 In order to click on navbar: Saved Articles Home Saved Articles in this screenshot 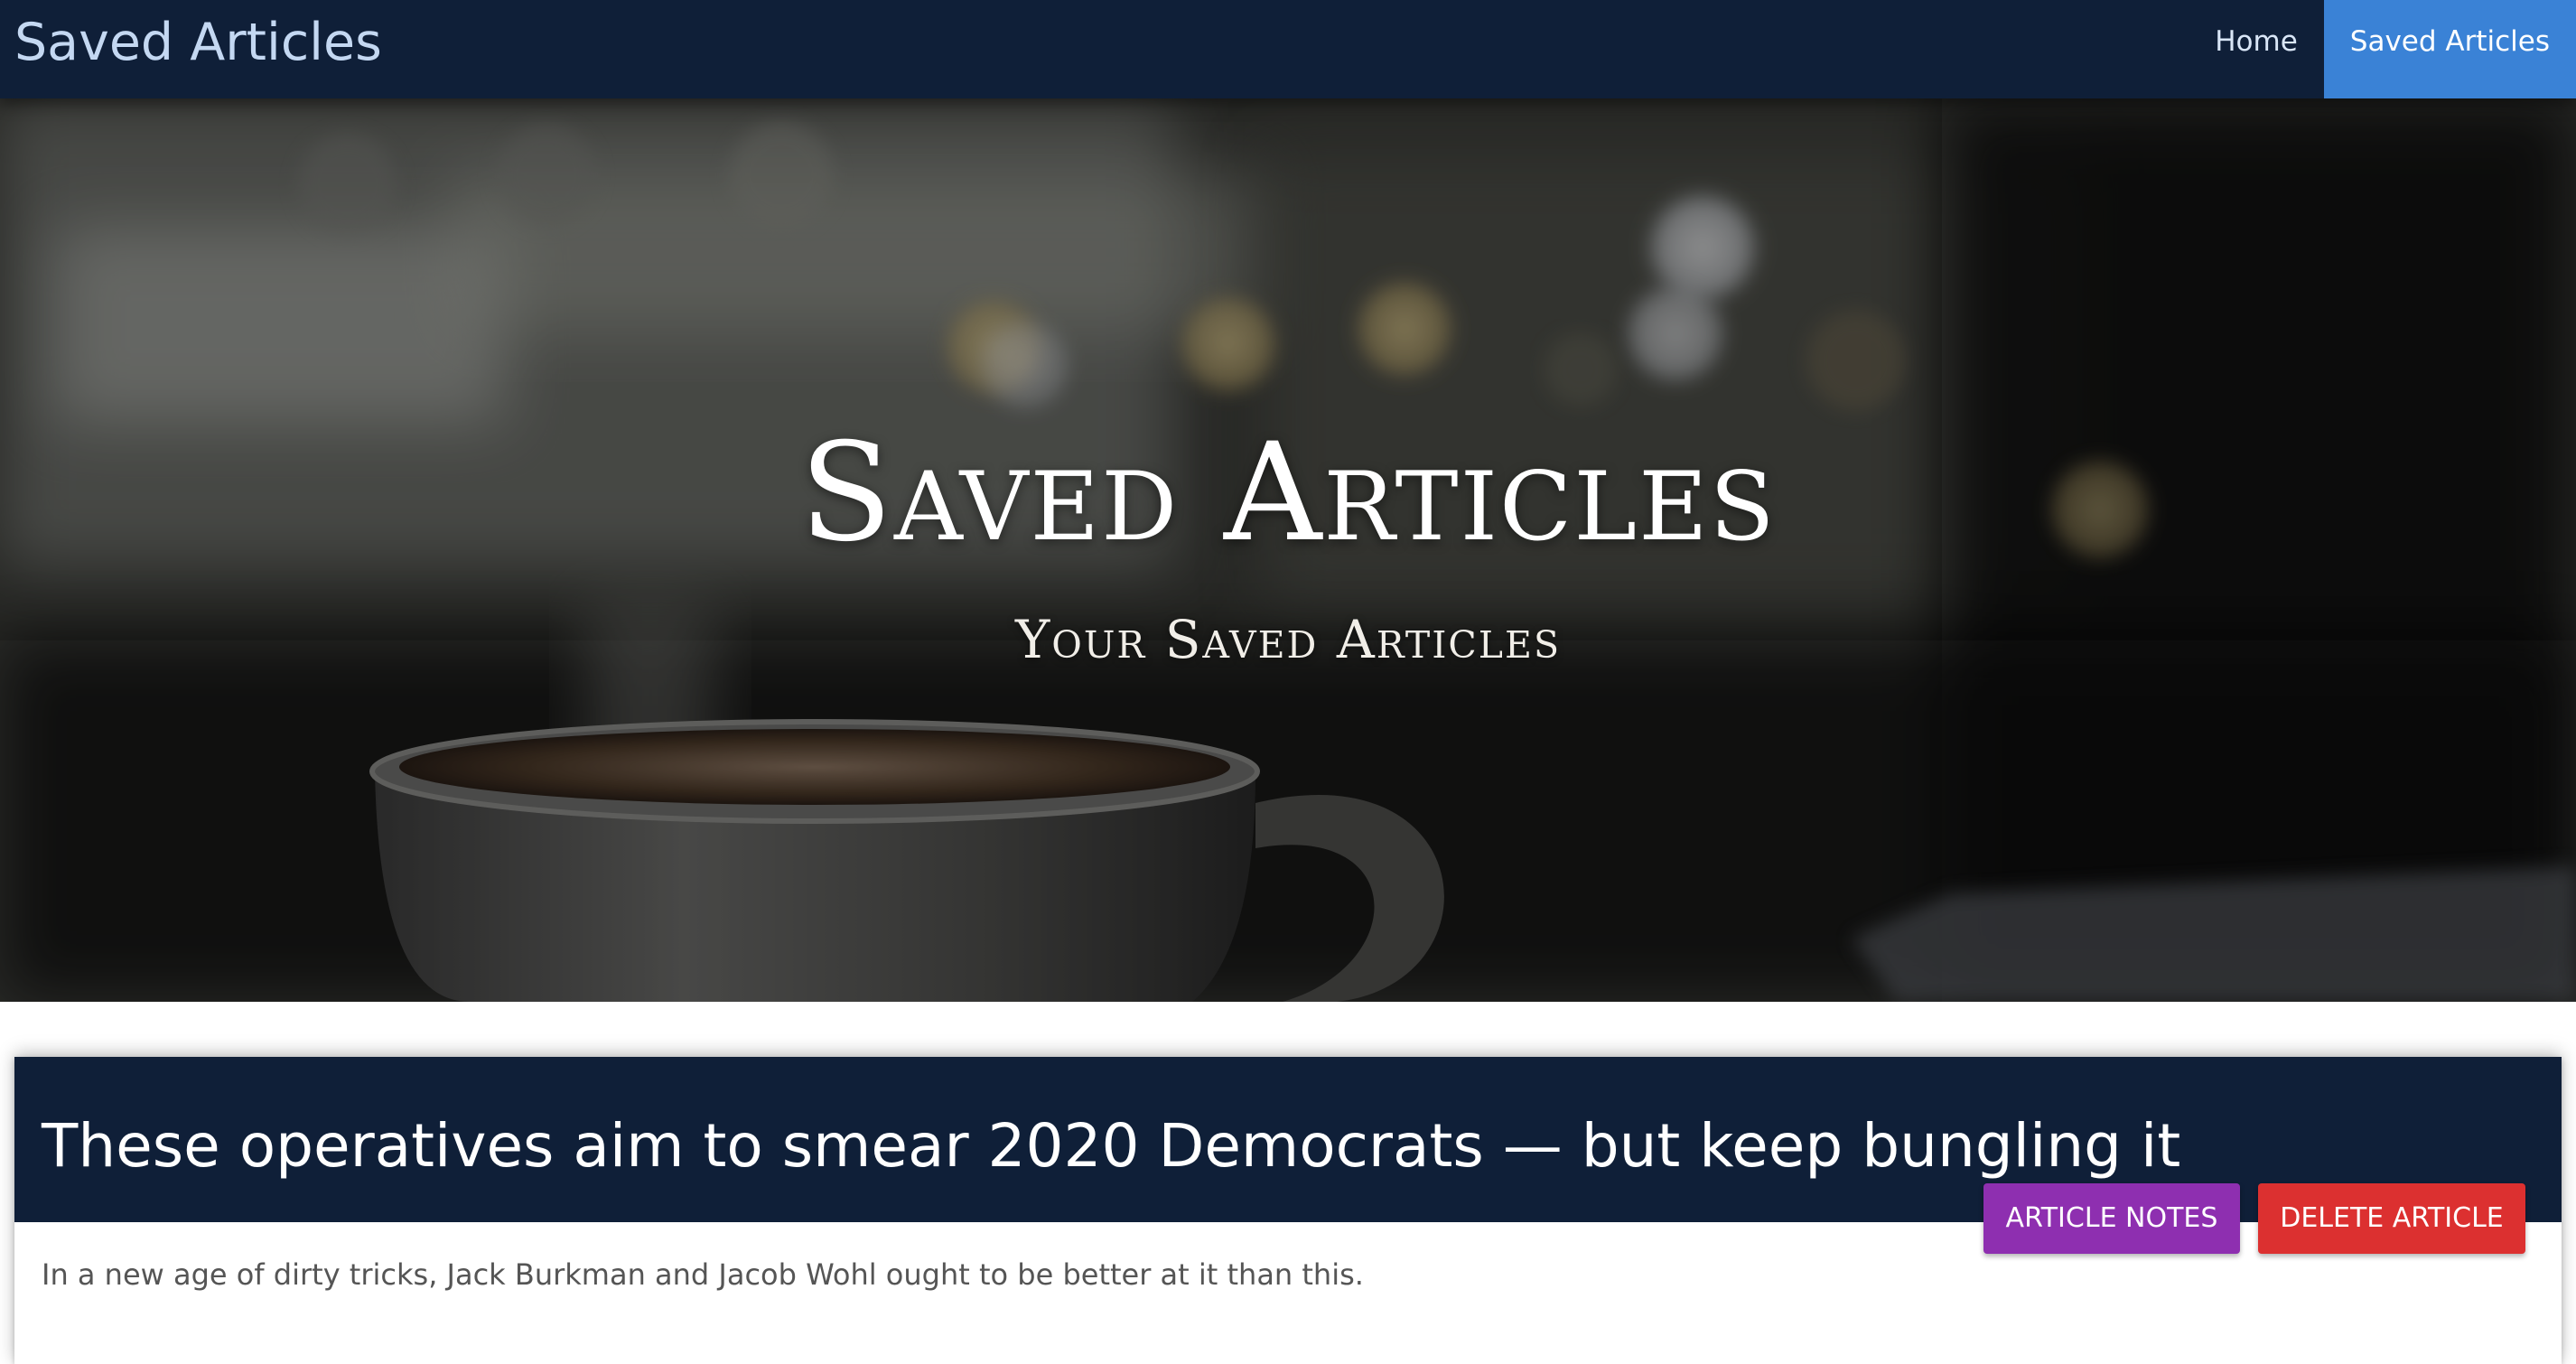, I will do `click(1288, 49)`.